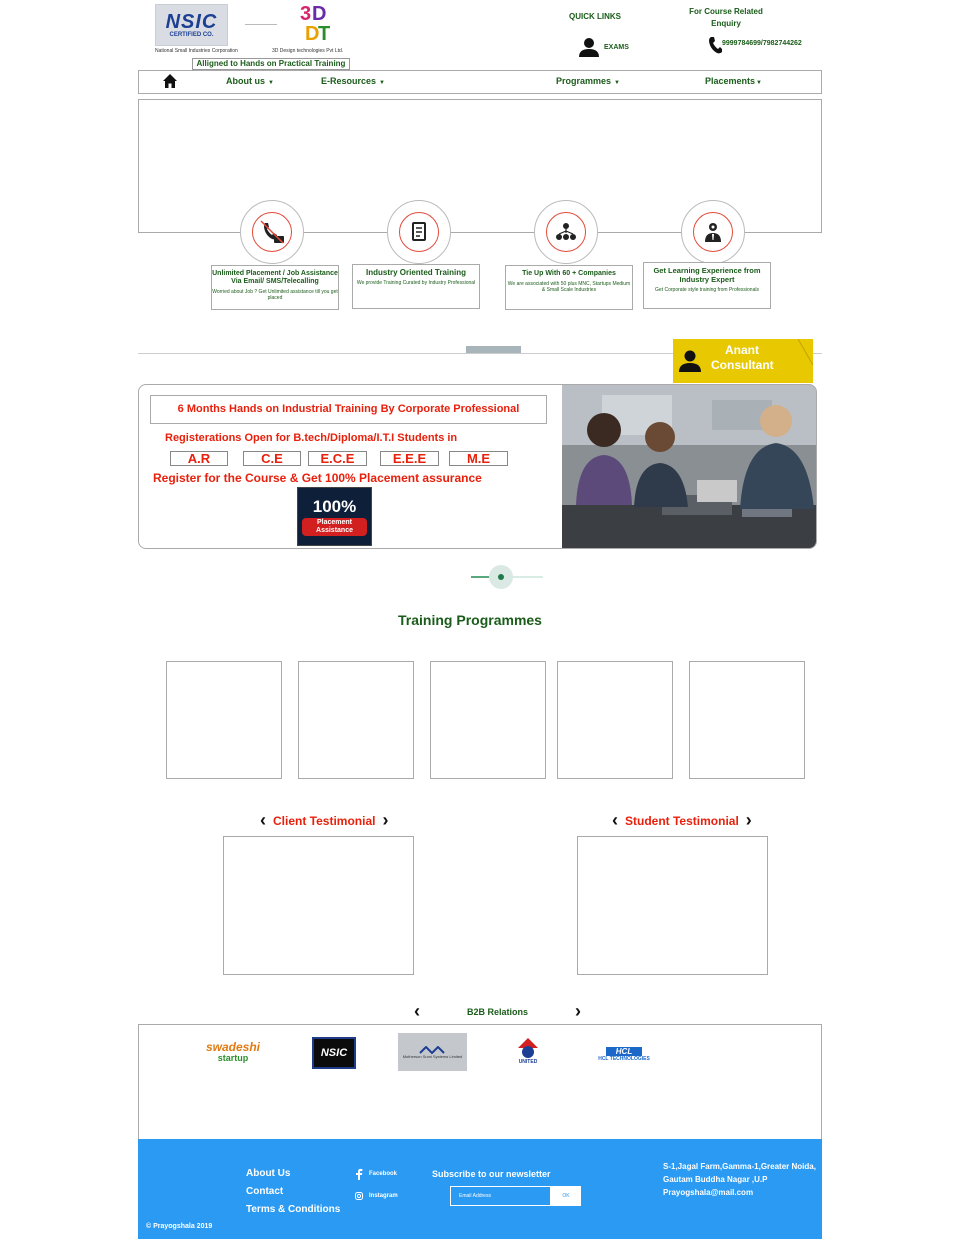 The width and height of the screenshot is (960, 1239). What do you see at coordinates (624, 1051) in the screenshot?
I see `hcl-logo-mark: HCL` at bounding box center [624, 1051].